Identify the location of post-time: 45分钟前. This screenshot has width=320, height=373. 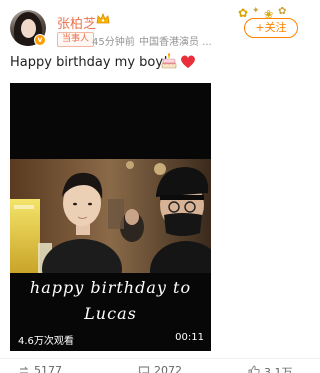
(113, 42).